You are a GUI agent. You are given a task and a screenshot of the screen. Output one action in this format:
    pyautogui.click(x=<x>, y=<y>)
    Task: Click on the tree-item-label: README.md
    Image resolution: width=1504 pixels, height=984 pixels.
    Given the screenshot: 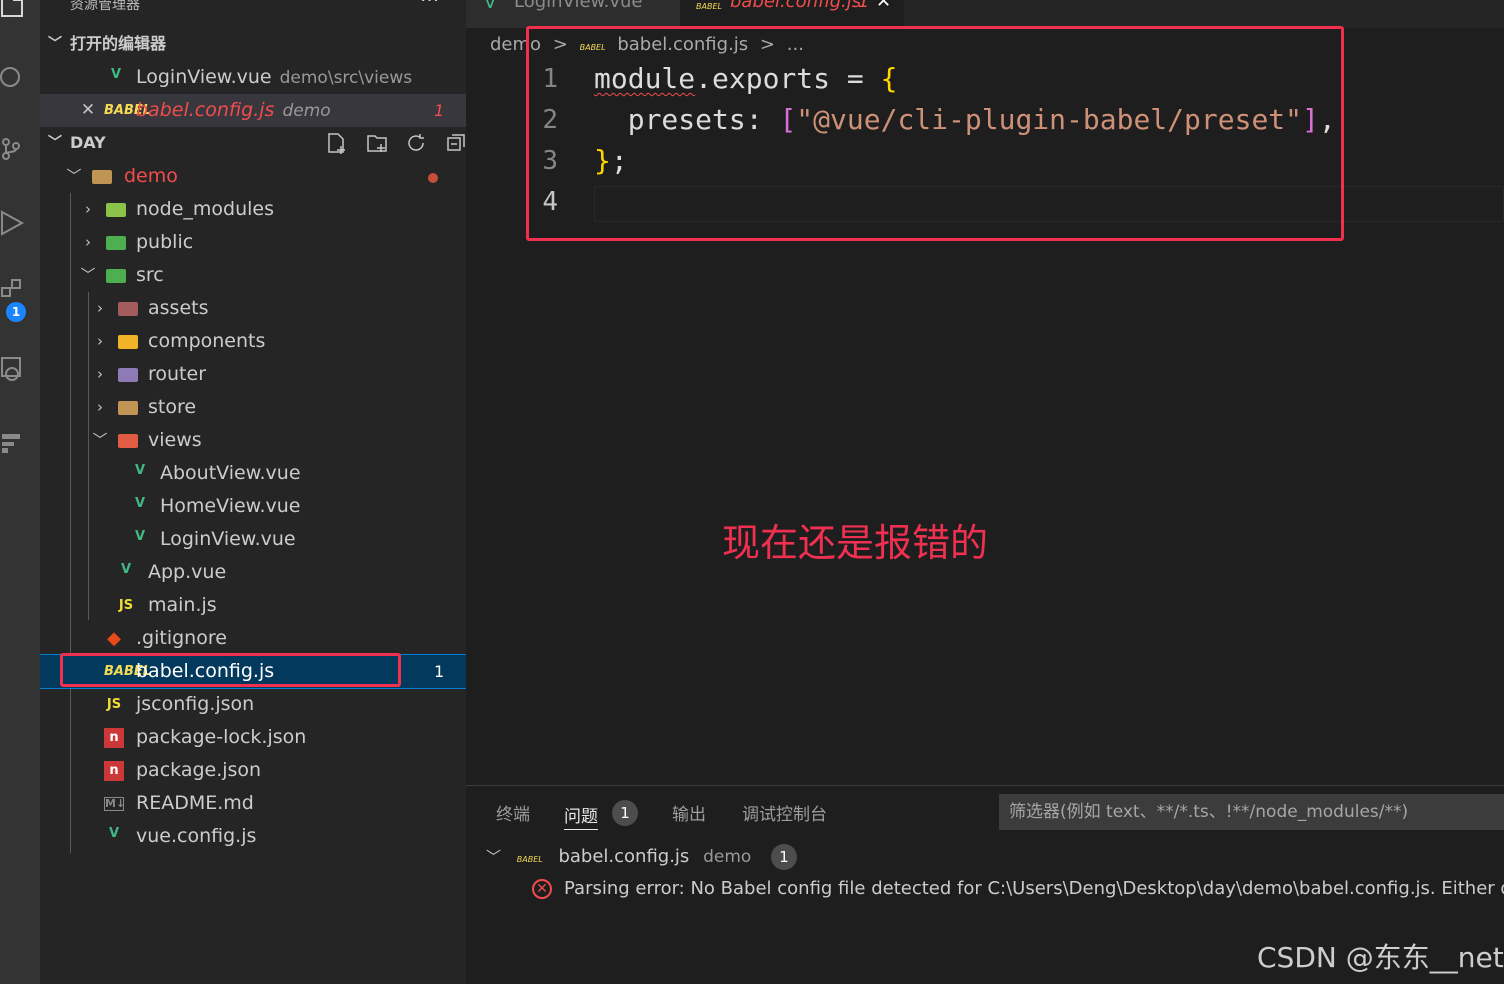 What is the action you would take?
    pyautogui.click(x=195, y=803)
    